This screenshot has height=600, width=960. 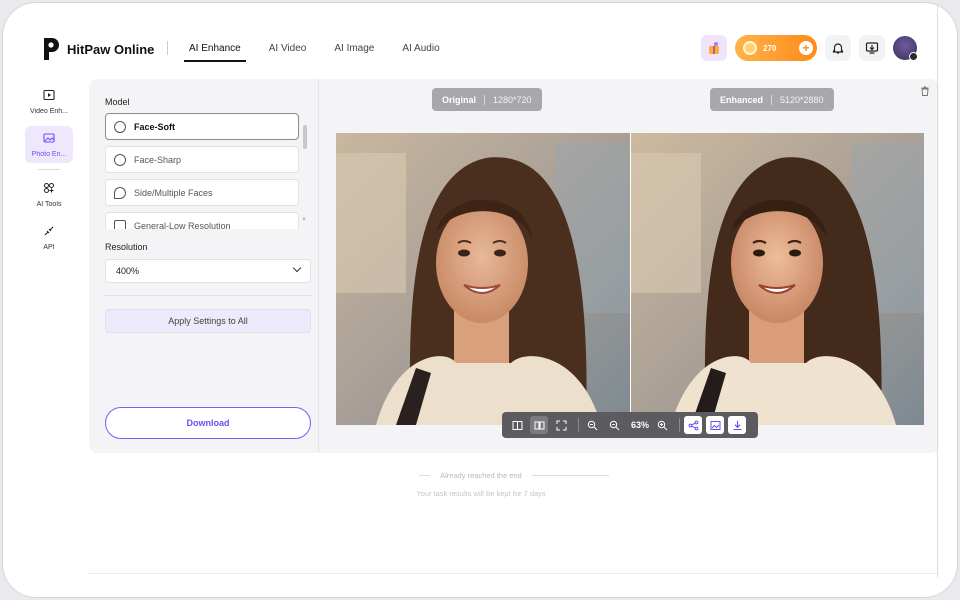 I want to click on nav-ai-enhance: AI Enhance, so click(x=215, y=49).